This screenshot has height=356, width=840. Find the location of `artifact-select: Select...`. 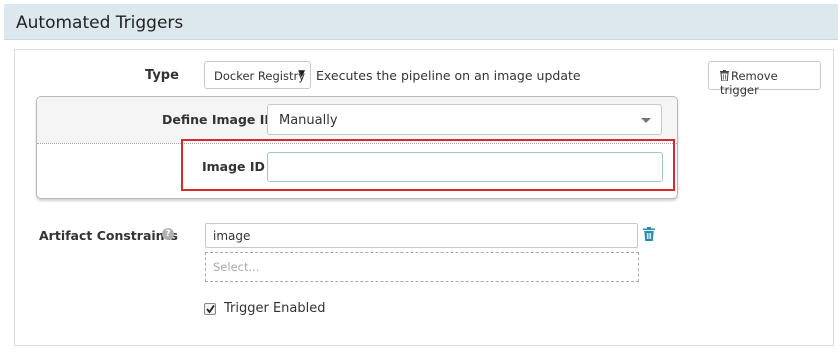

artifact-select: Select... is located at coordinates (422, 267).